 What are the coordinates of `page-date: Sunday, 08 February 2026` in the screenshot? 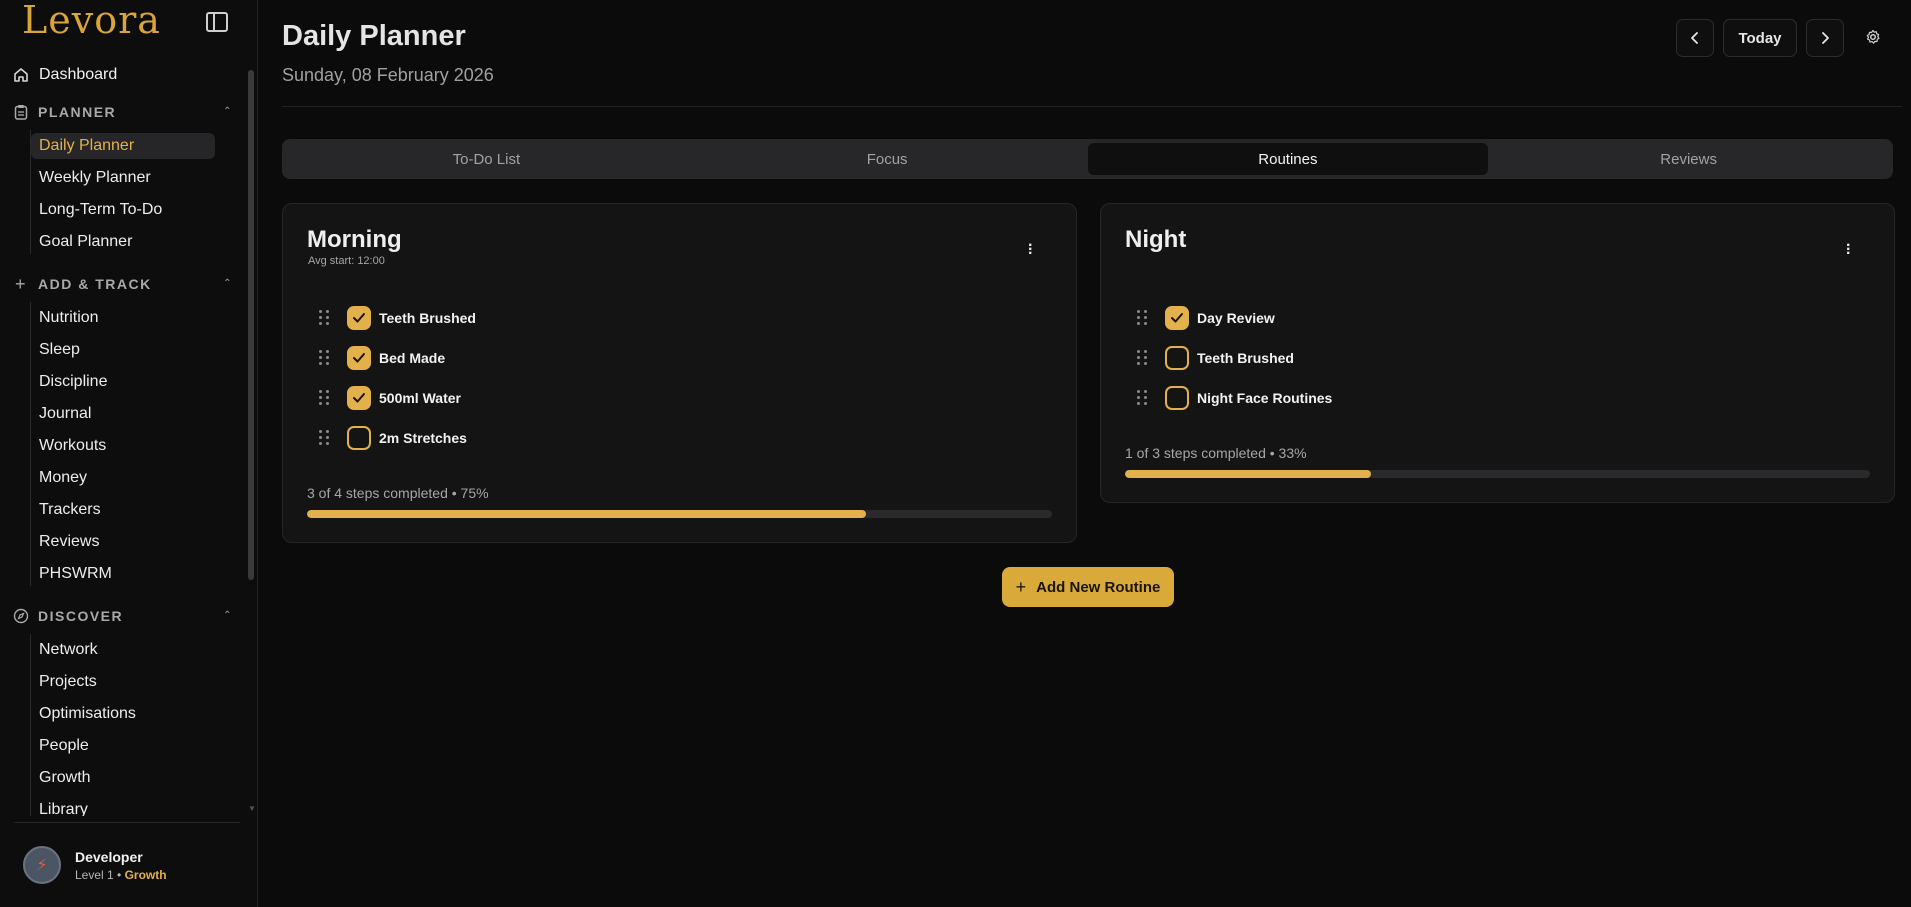 It's located at (388, 75).